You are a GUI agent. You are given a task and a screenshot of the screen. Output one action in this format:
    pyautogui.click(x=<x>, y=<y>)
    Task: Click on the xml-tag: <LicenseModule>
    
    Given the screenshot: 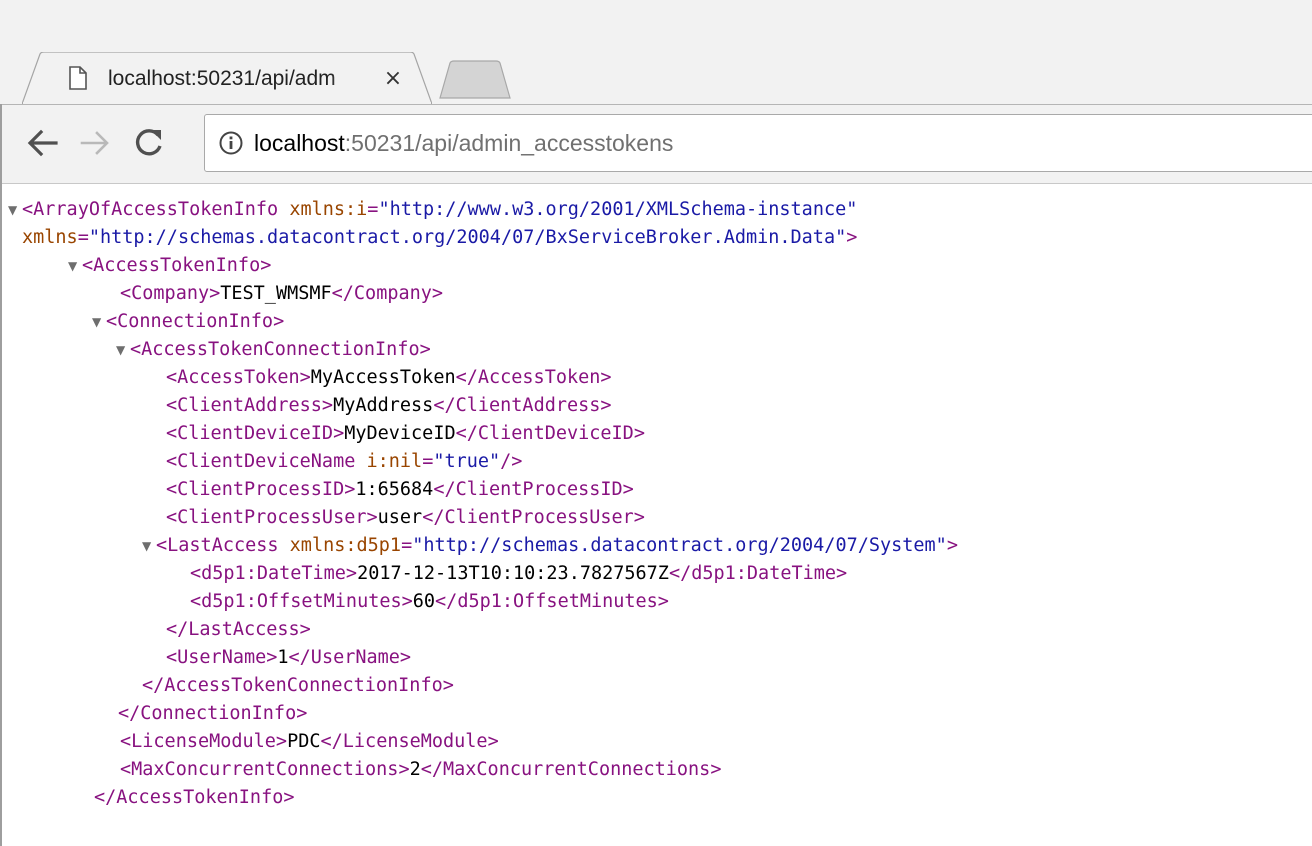 What is the action you would take?
    pyautogui.click(x=204, y=741)
    